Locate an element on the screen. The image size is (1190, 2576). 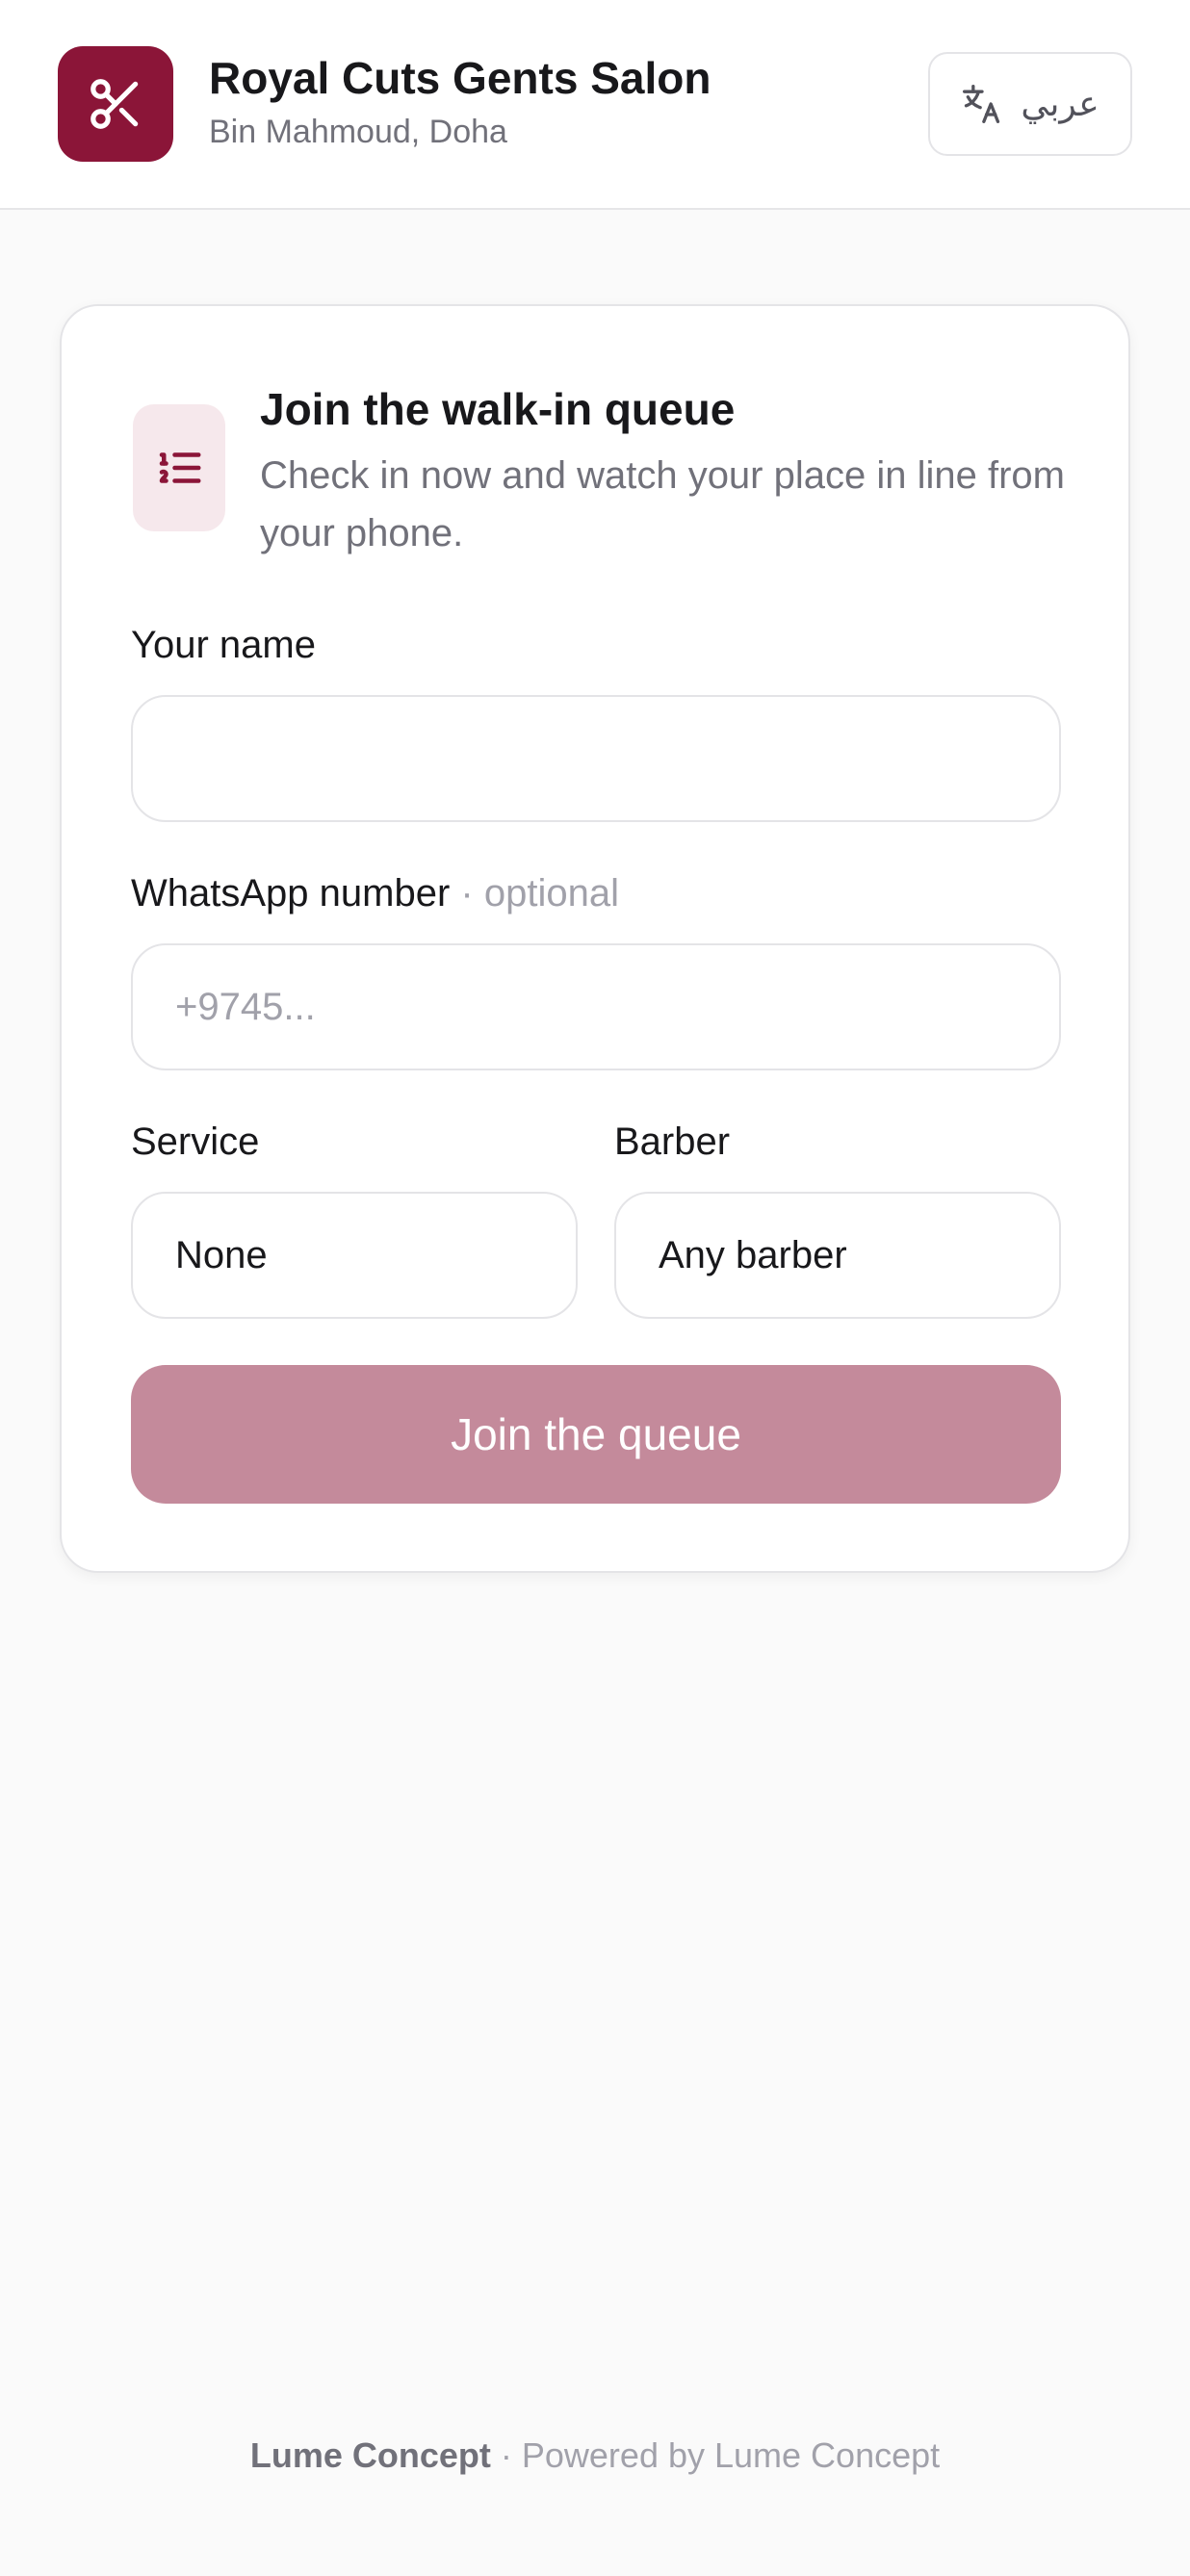
footer-powered-by: · Powered by Lume Concept is located at coordinates (721, 2455).